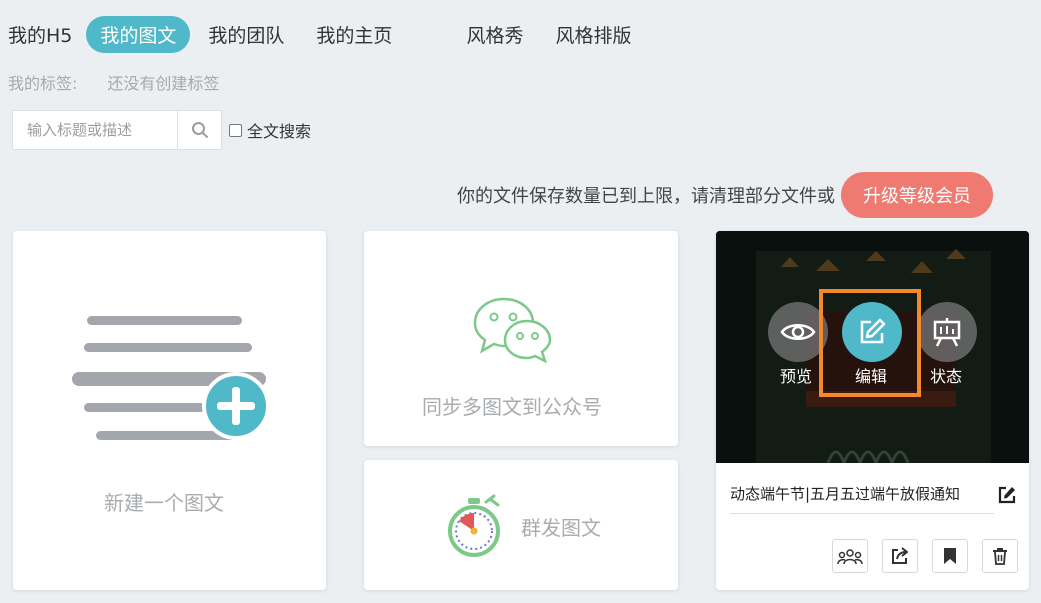 This screenshot has height=603, width=1041. I want to click on bookmark-button, so click(950, 556).